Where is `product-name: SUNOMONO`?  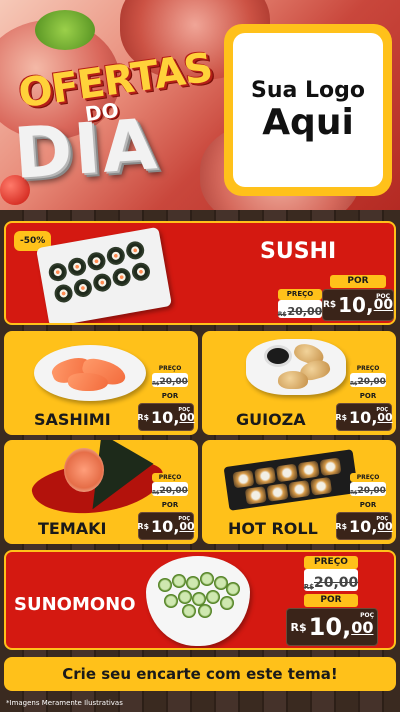 product-name: SUNOMONO is located at coordinates (75, 604).